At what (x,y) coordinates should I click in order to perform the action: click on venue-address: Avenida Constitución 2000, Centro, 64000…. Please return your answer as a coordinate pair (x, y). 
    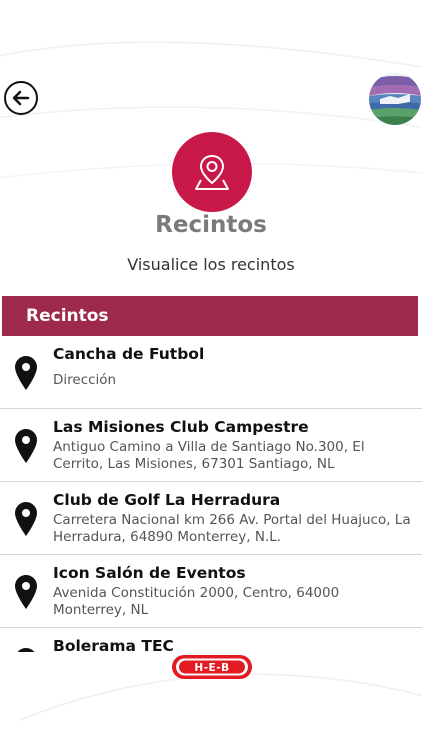
    Looking at the image, I should click on (196, 601).